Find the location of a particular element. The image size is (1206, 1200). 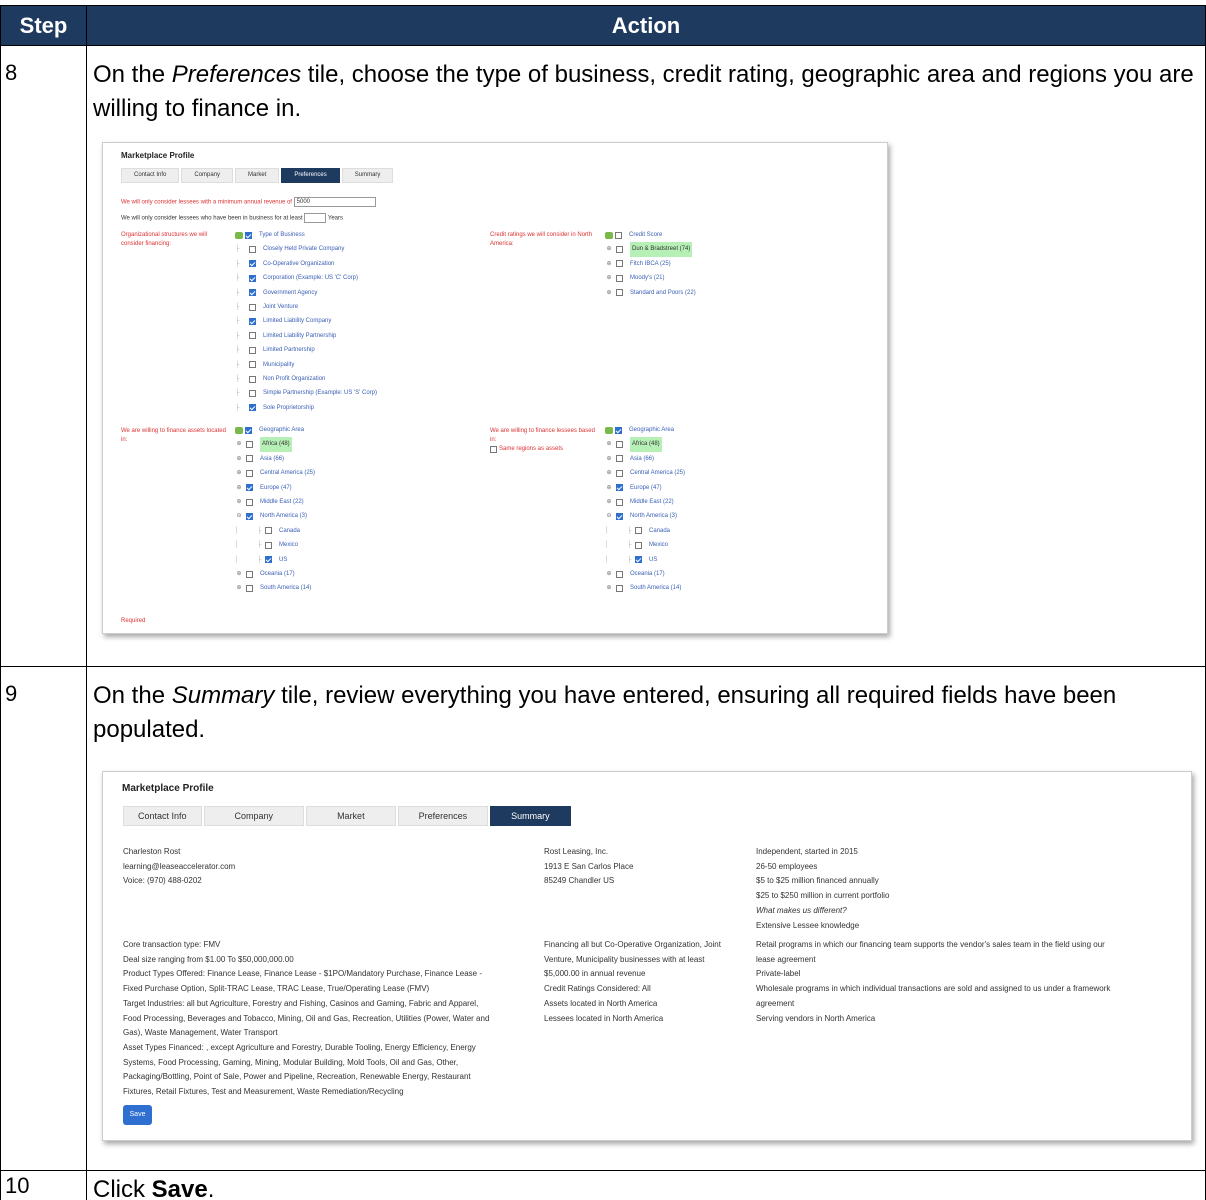

tree-item: ⊕ Europe (47) is located at coordinates (645, 488).